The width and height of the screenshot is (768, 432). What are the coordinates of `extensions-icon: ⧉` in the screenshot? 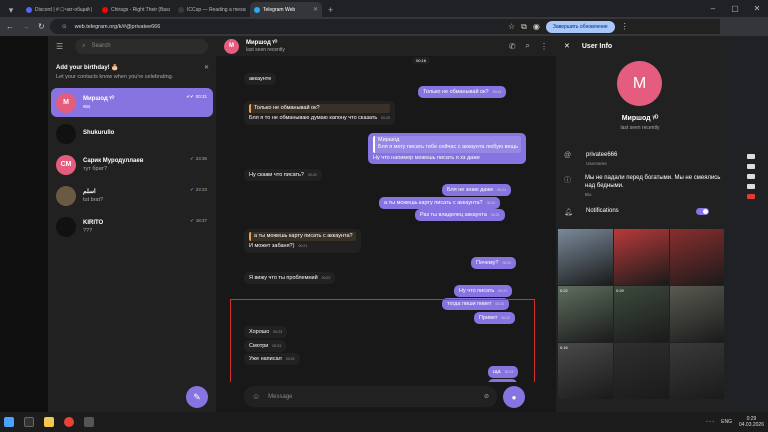 It's located at (524, 27).